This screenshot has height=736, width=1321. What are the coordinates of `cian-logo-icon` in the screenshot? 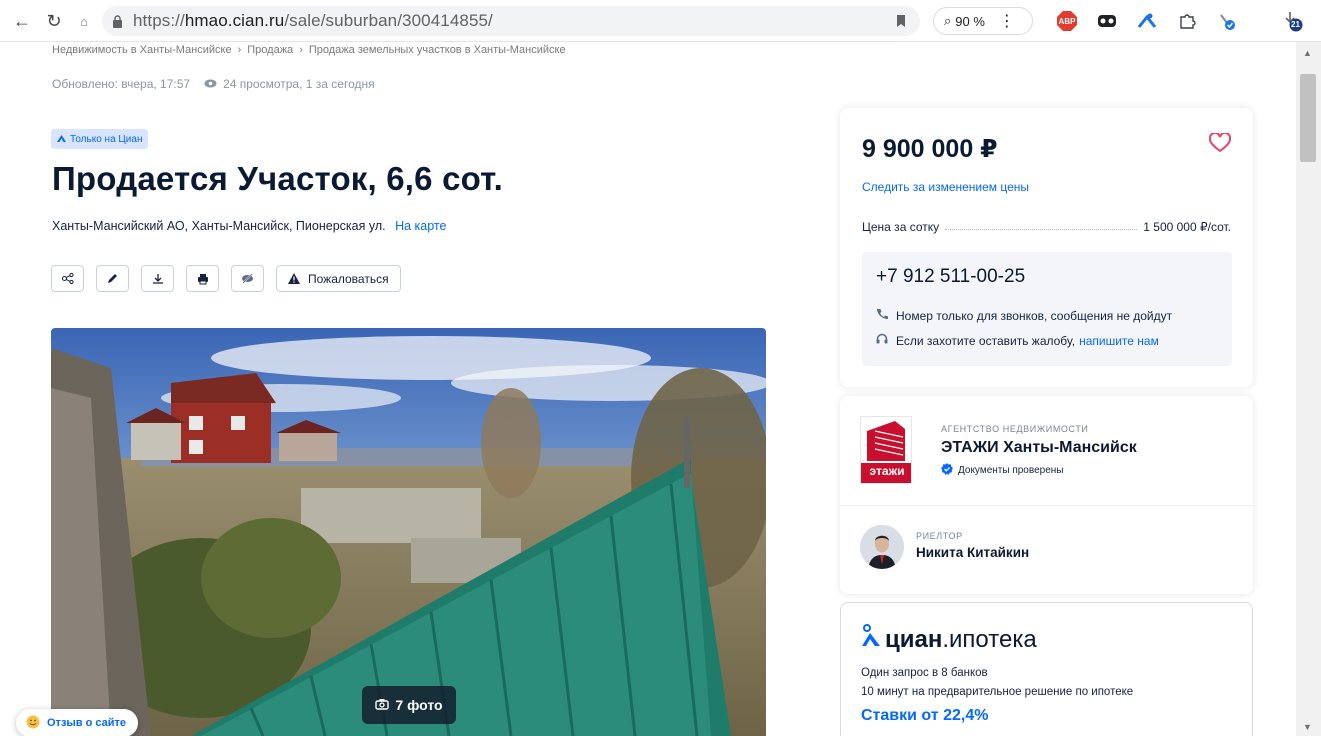 It's located at (871, 638).